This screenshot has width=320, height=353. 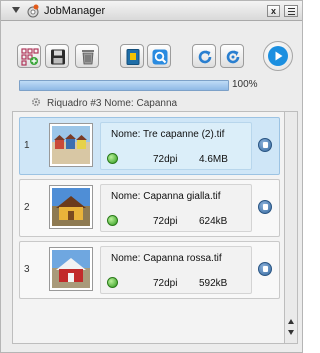 I want to click on status-text: Riquadro #3 Nome: Capanna, so click(x=112, y=103).